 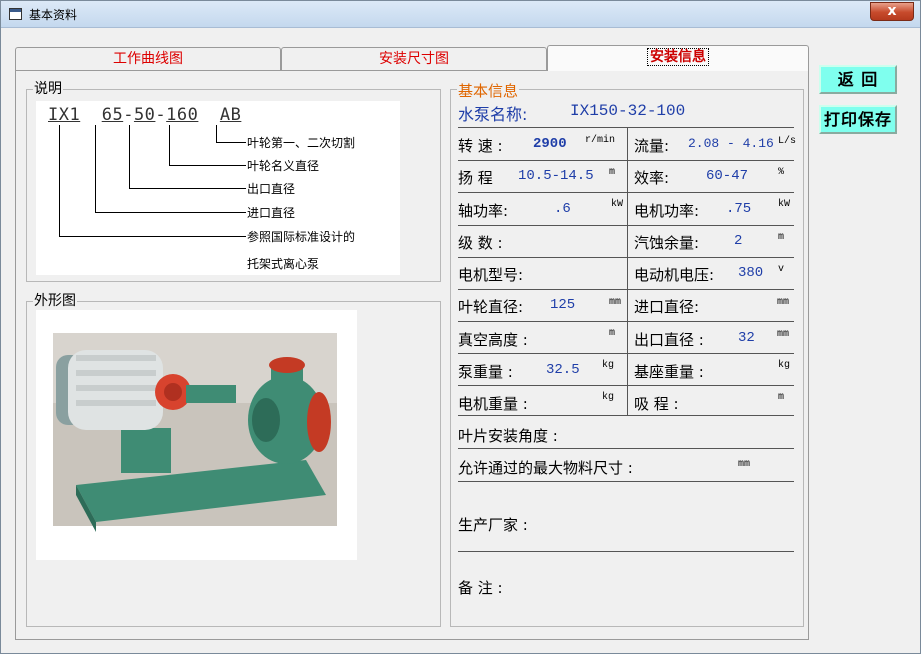 I want to click on npsh-value: 2, so click(x=738, y=241).